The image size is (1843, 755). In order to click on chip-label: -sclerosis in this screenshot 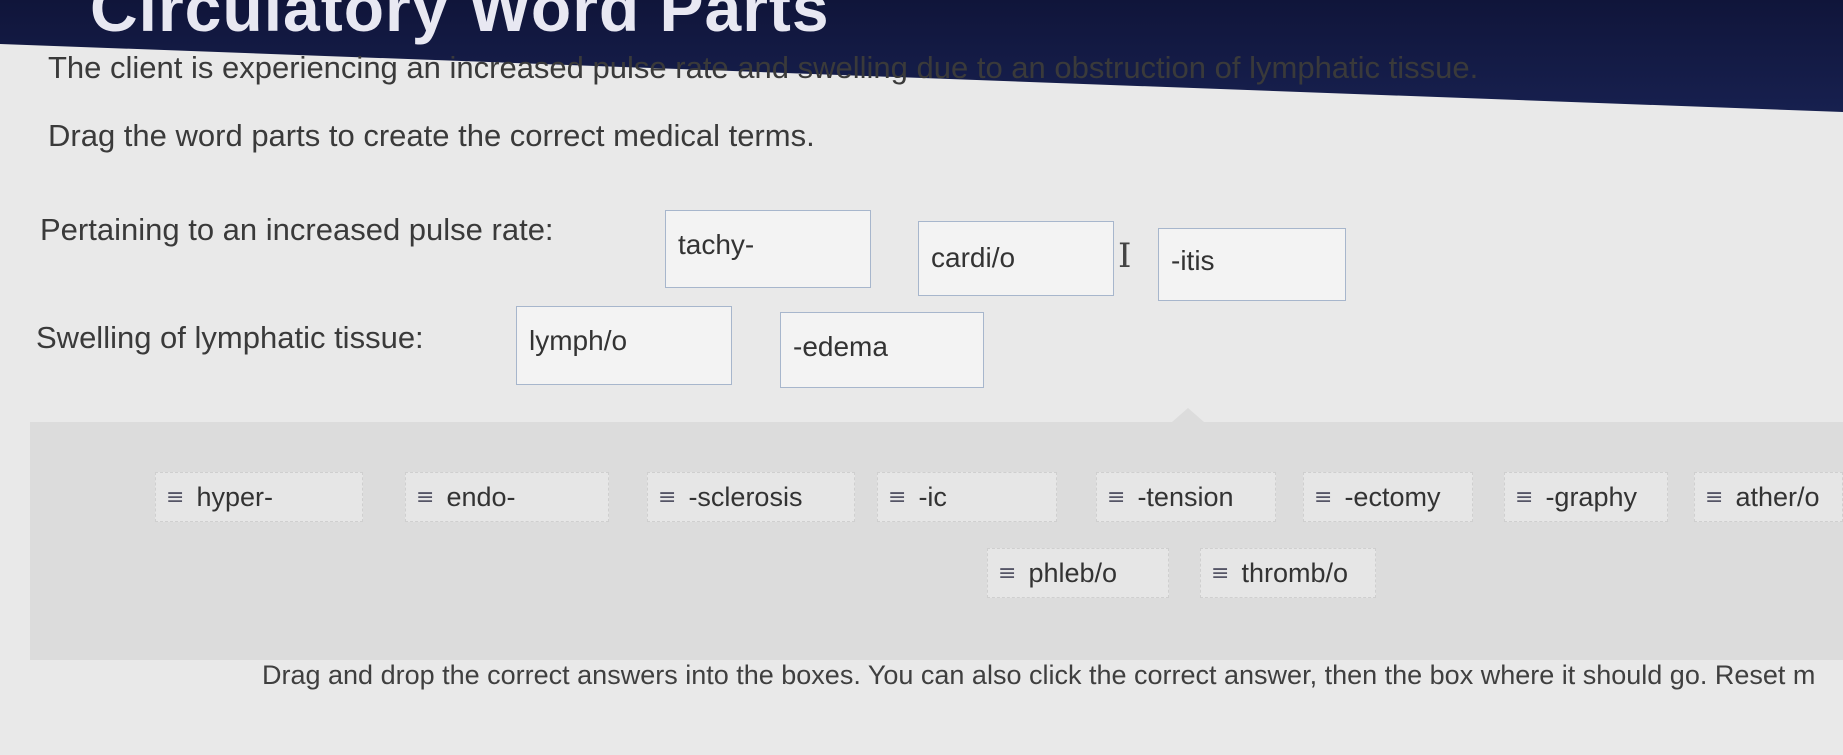, I will do `click(745, 496)`.